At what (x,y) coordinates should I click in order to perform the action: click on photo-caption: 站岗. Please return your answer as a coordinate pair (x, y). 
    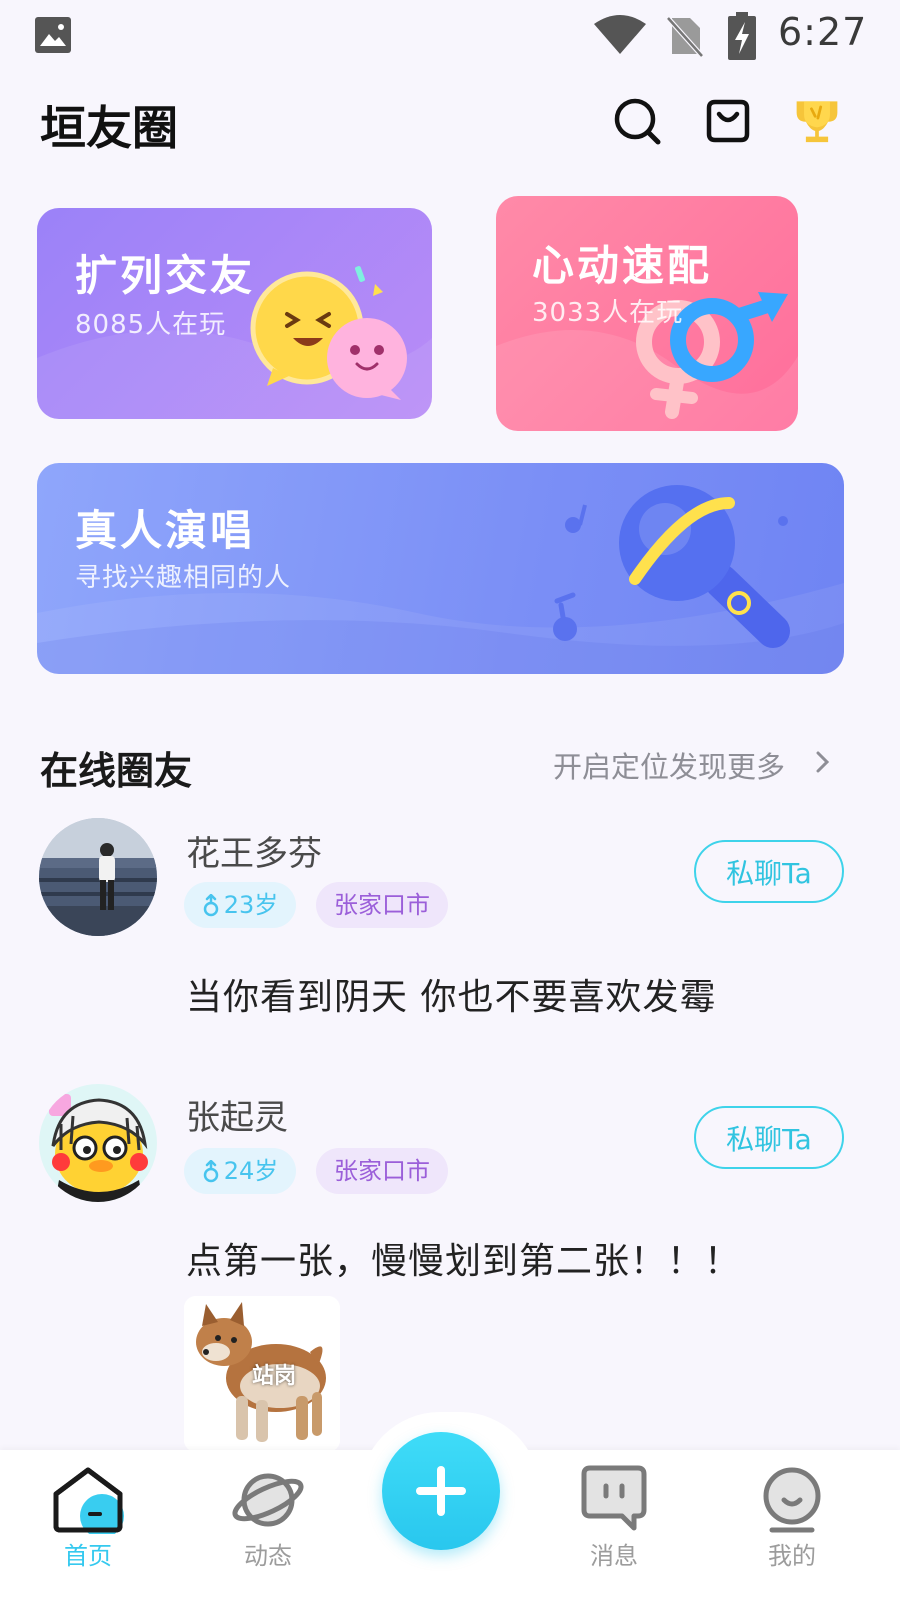
    Looking at the image, I should click on (274, 1376).